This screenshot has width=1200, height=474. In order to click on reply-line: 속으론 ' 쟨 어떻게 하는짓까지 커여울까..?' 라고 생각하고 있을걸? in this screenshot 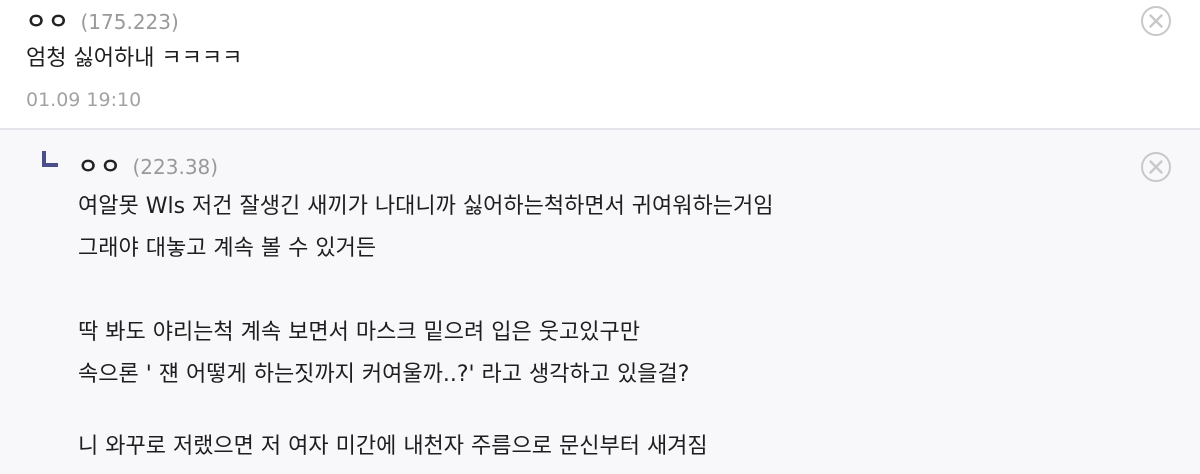, I will do `click(384, 374)`.